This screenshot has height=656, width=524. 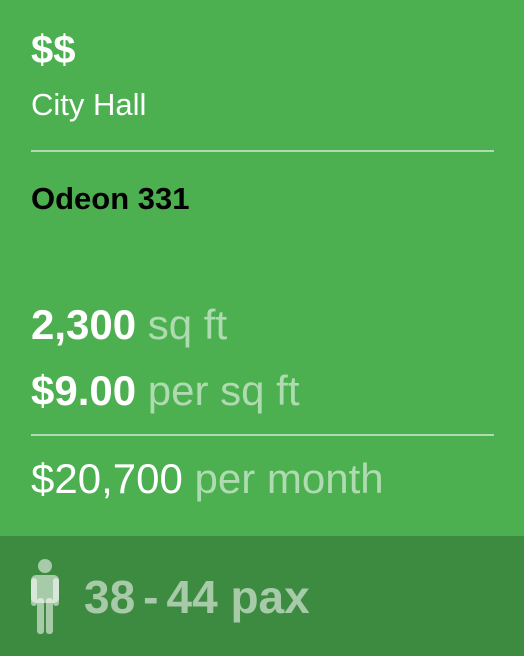 I want to click on area-unit: sq ft, so click(x=187, y=324).